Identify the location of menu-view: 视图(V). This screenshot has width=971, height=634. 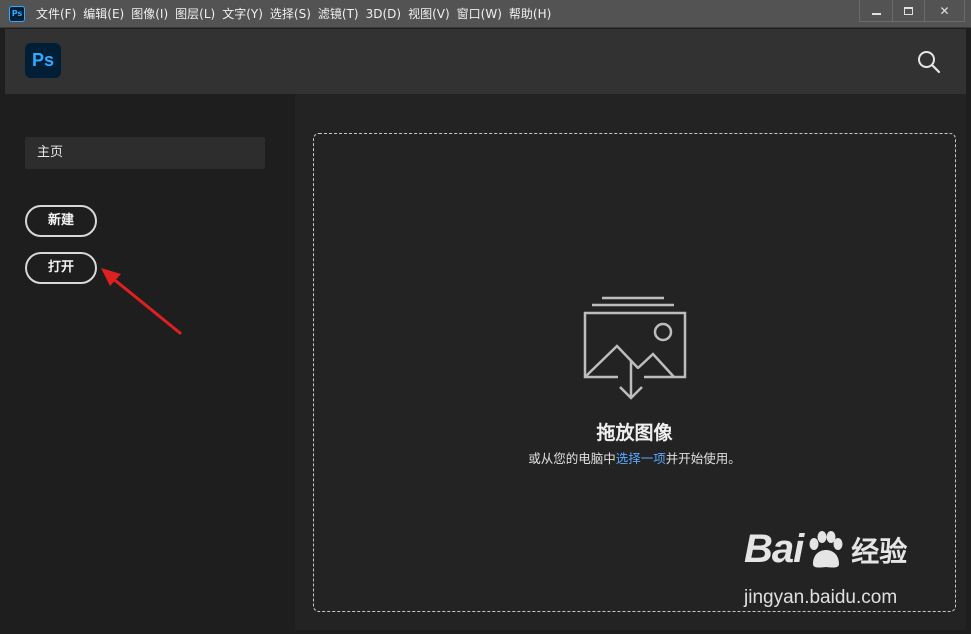
(429, 14).